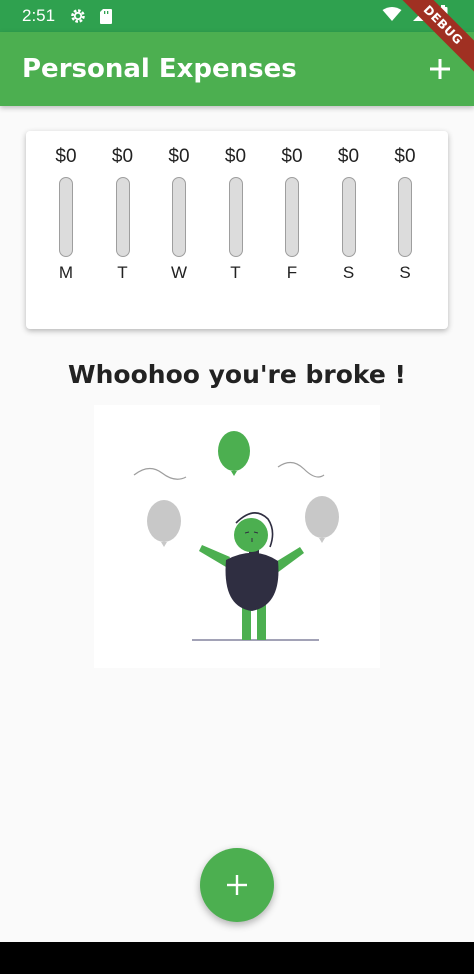 The width and height of the screenshot is (474, 974). I want to click on bar-day-label: W, so click(179, 272).